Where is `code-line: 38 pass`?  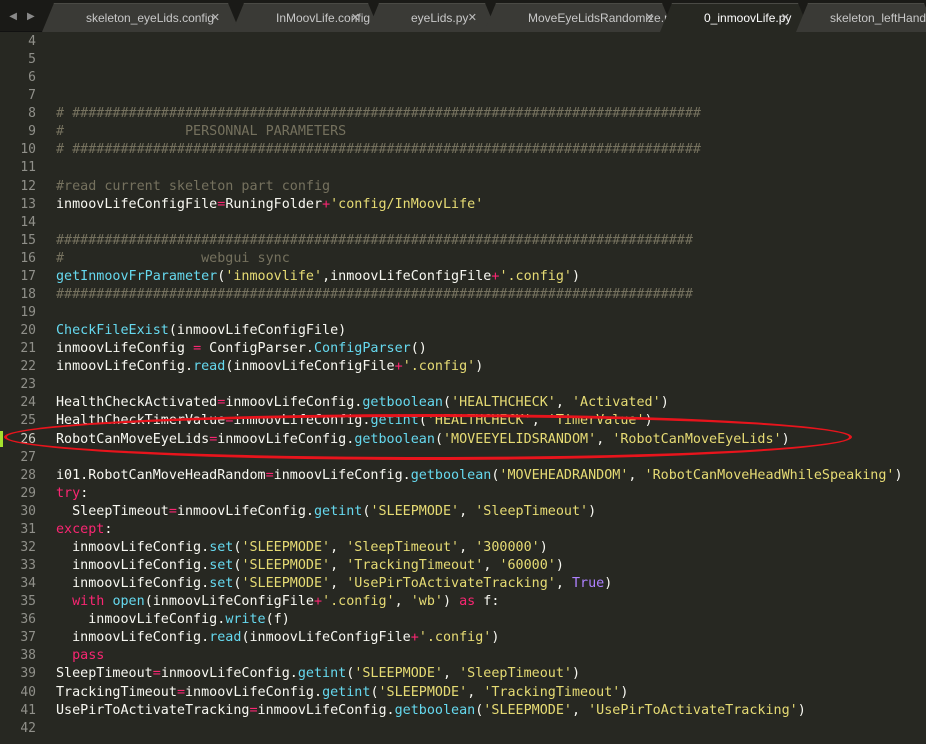 code-line: 38 pass is located at coordinates (463, 656).